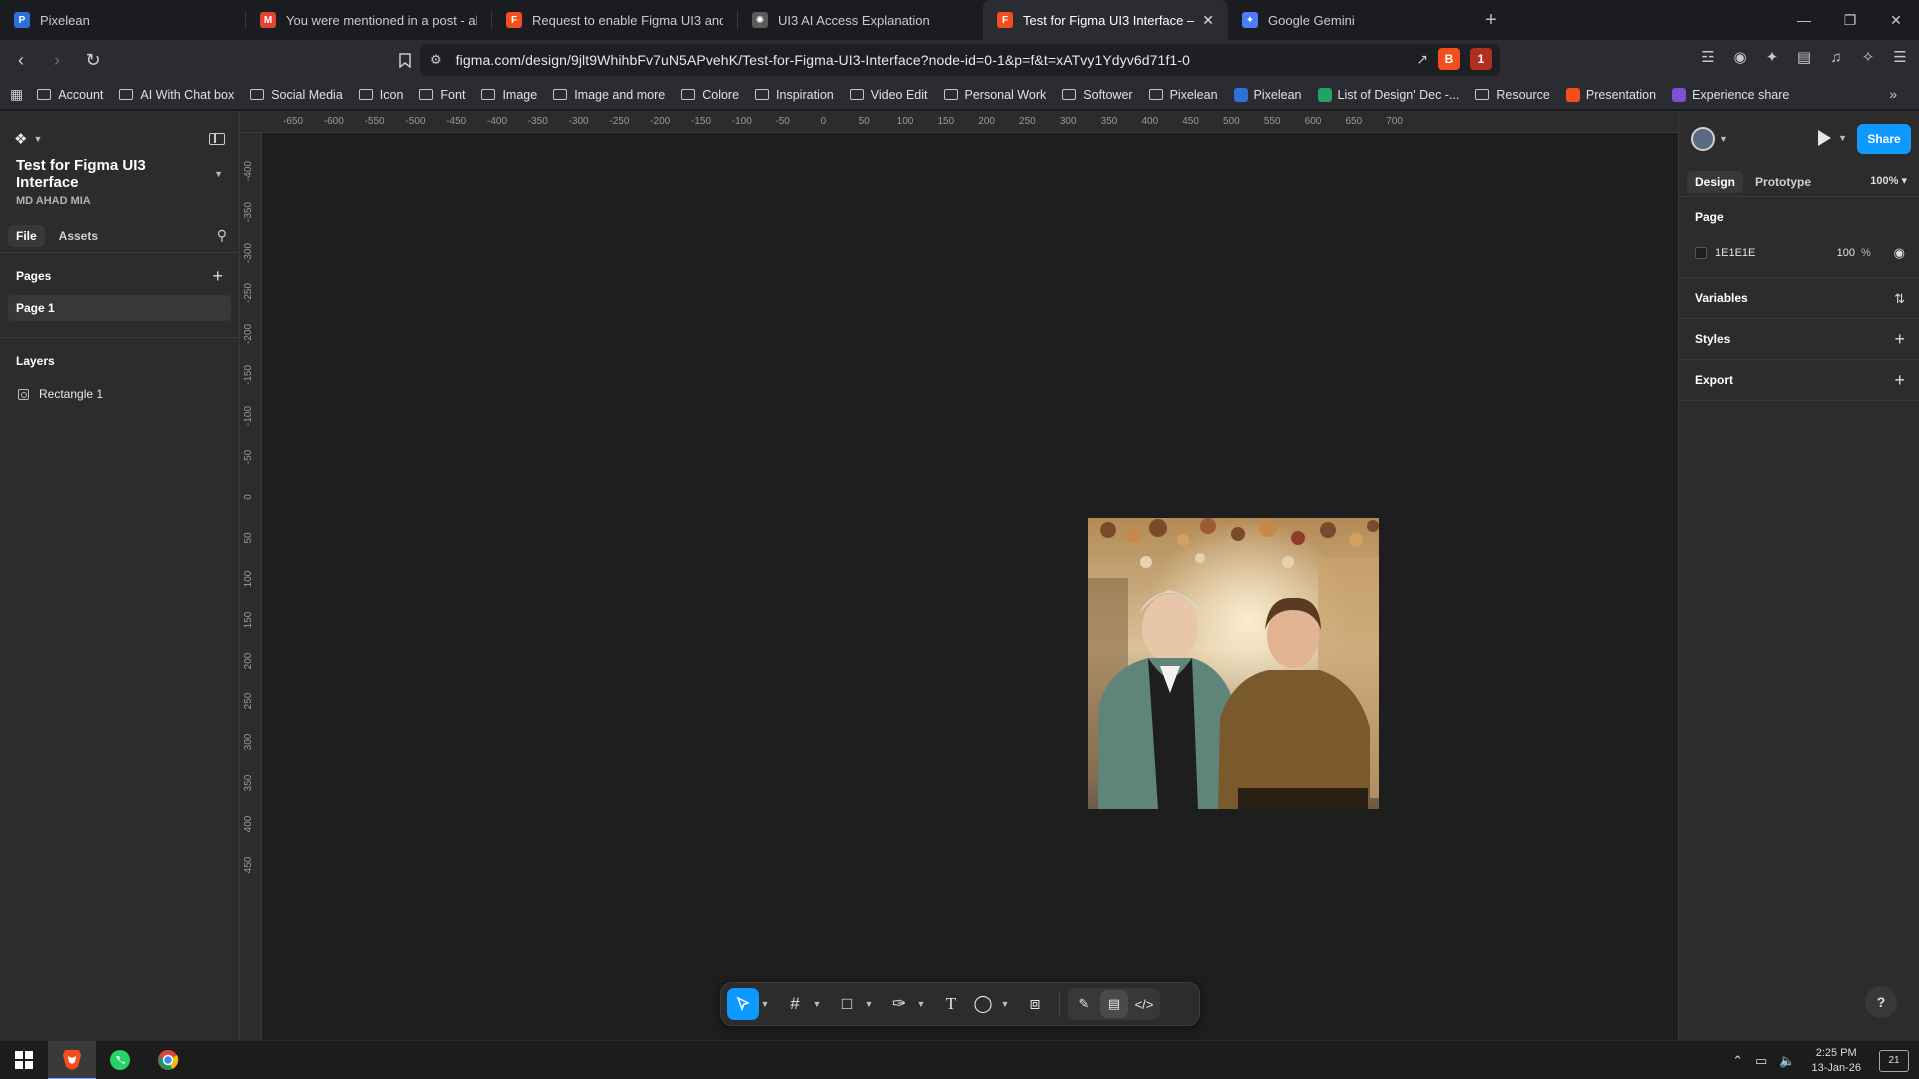 This screenshot has height=1079, width=1919. Describe the element at coordinates (168, 1060) in the screenshot. I see `chrome-taskbar-icon` at that location.